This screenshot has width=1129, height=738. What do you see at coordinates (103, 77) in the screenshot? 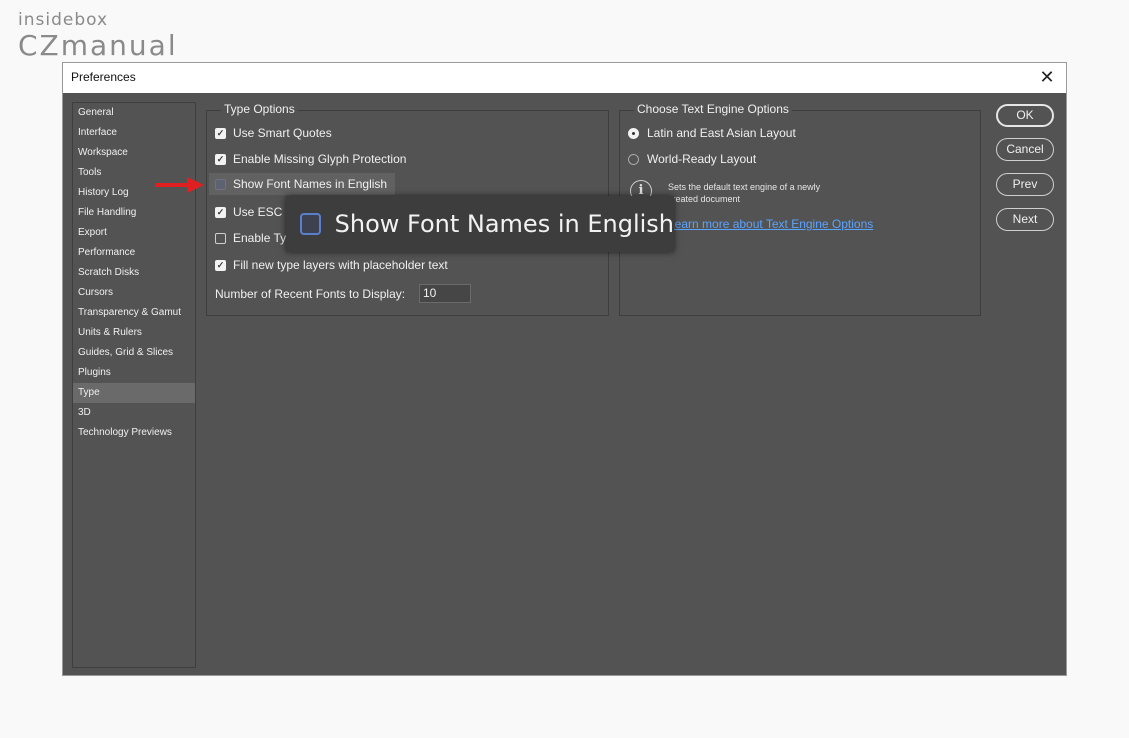
I see `window-title: Preferences` at bounding box center [103, 77].